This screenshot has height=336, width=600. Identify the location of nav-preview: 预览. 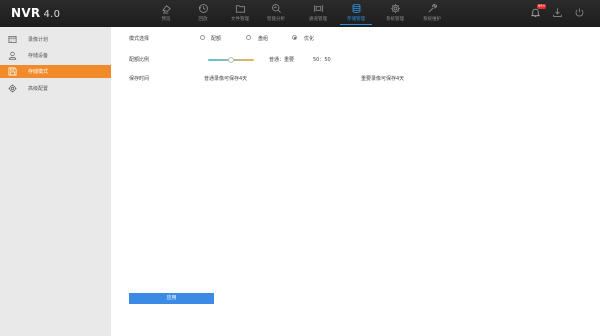
(166, 12).